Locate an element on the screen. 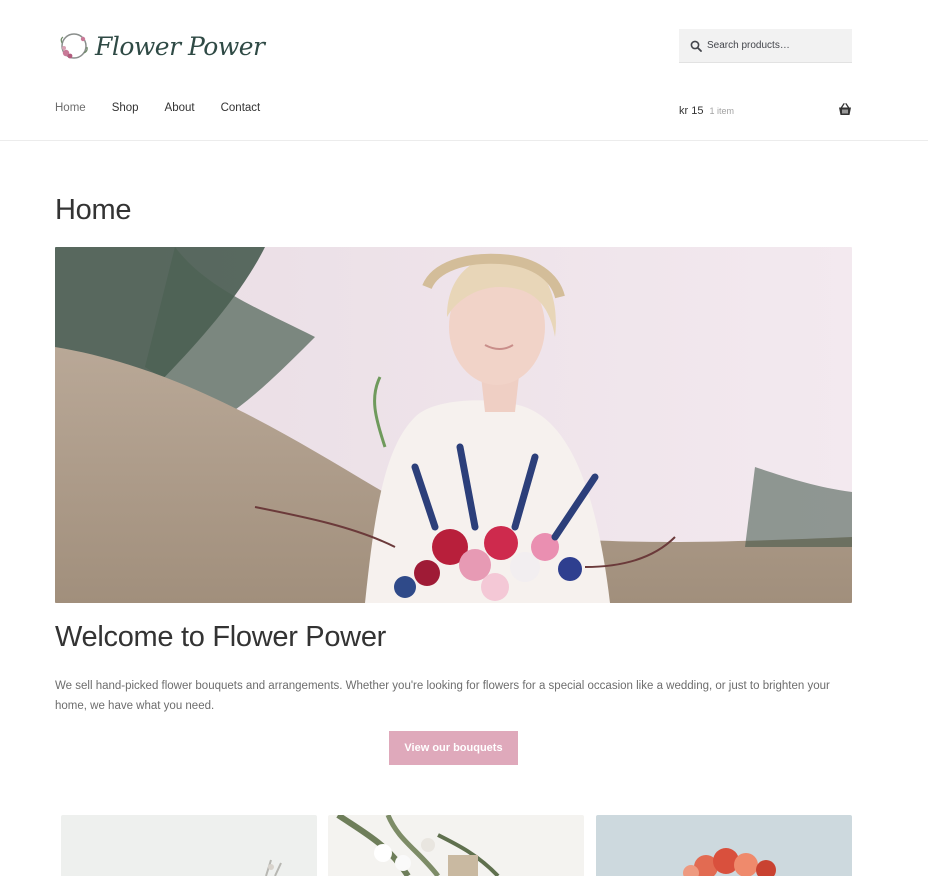  nav-item-shop: Shop is located at coordinates (125, 108).